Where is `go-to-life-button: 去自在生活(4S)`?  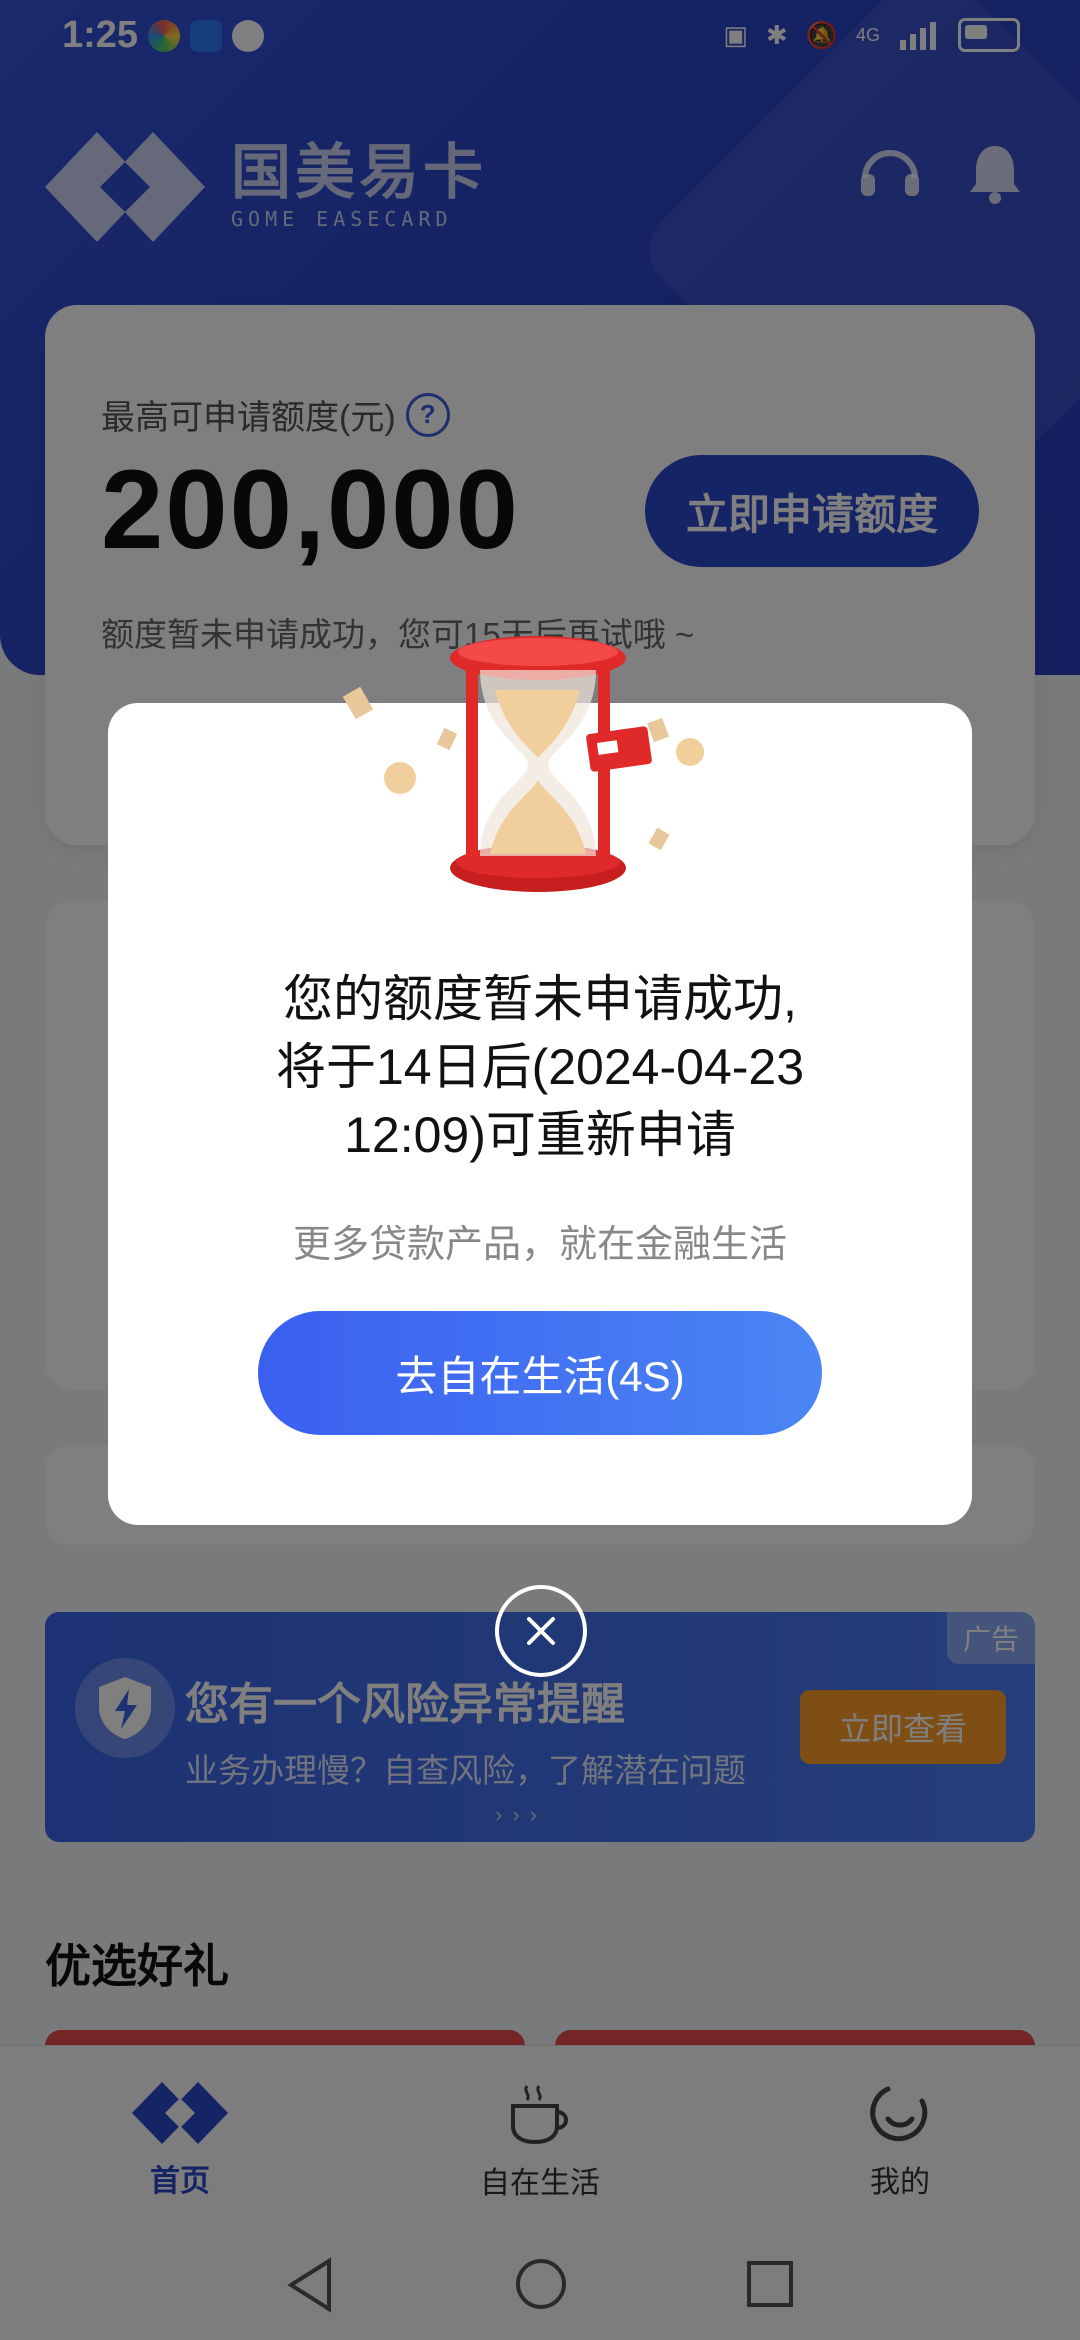
go-to-life-button: 去自在生活(4S) is located at coordinates (540, 1373).